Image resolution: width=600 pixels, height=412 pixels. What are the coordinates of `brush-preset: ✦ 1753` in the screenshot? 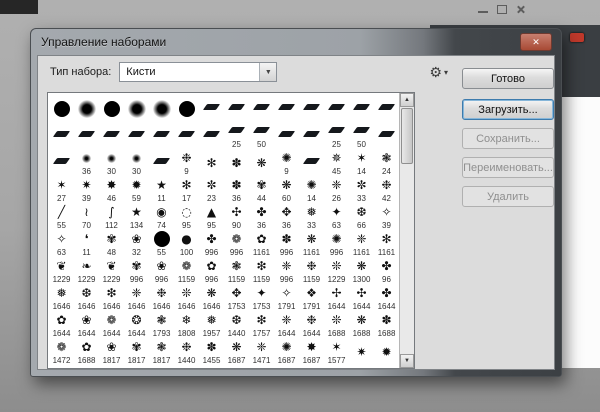 It's located at (261, 297).